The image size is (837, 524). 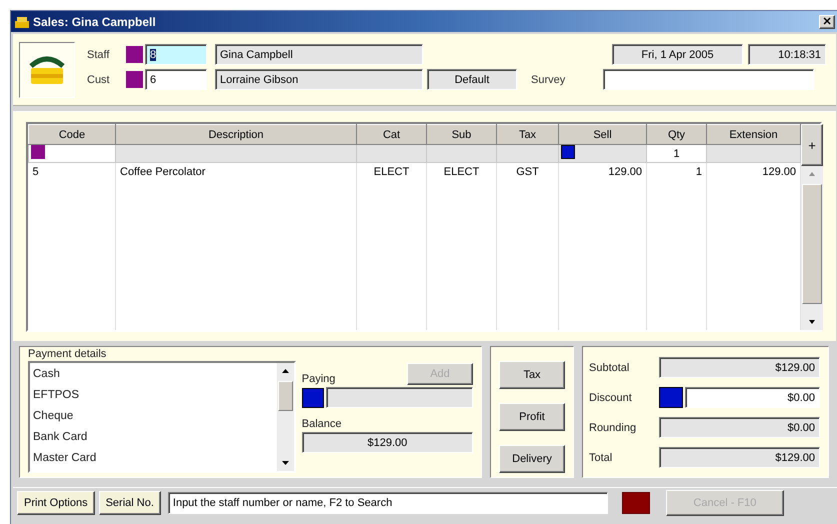 I want to click on column-header: Sell, so click(x=602, y=134).